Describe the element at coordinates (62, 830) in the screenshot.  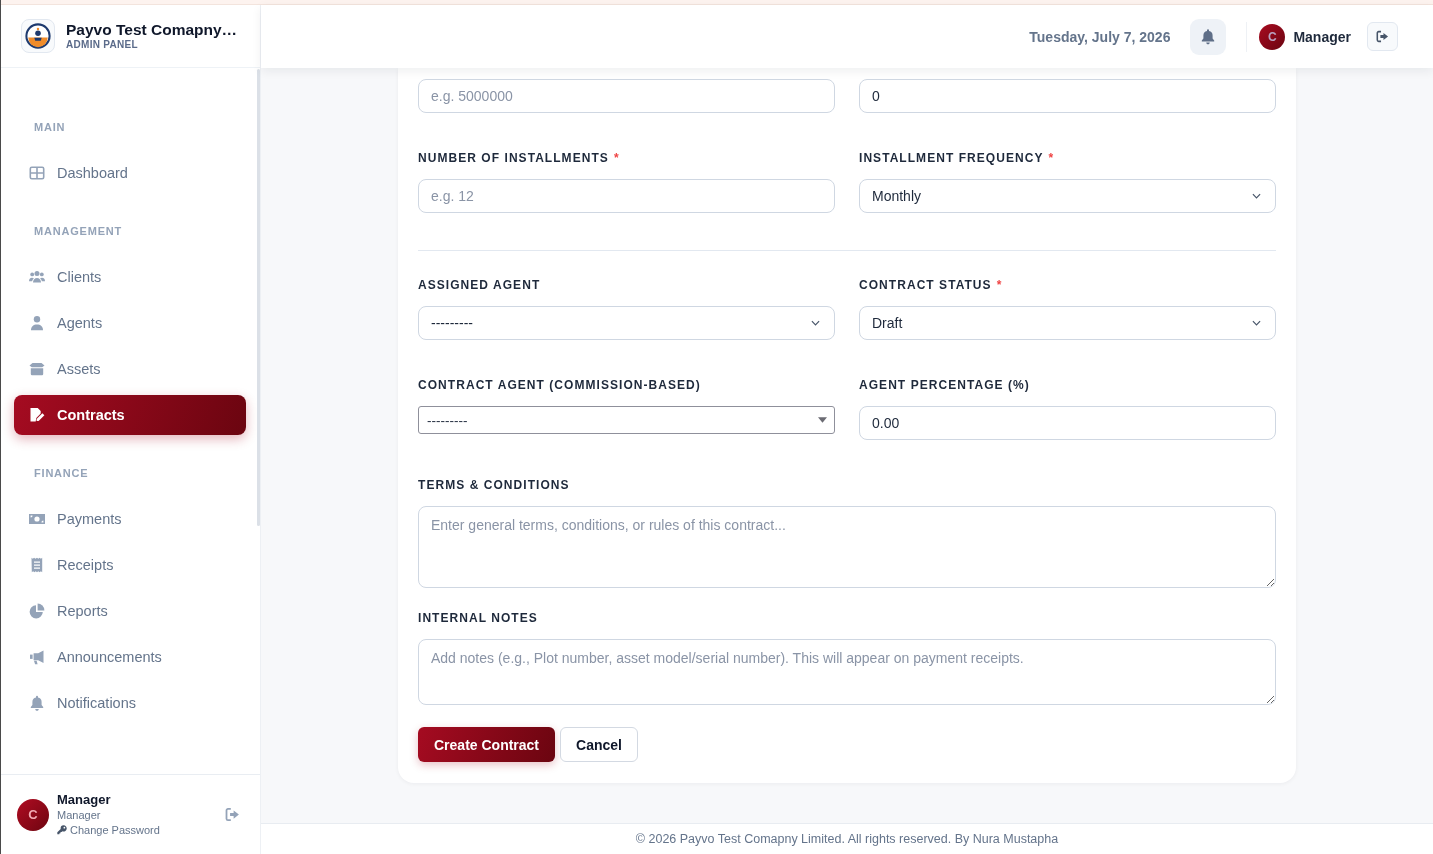
I see `key-icon` at that location.